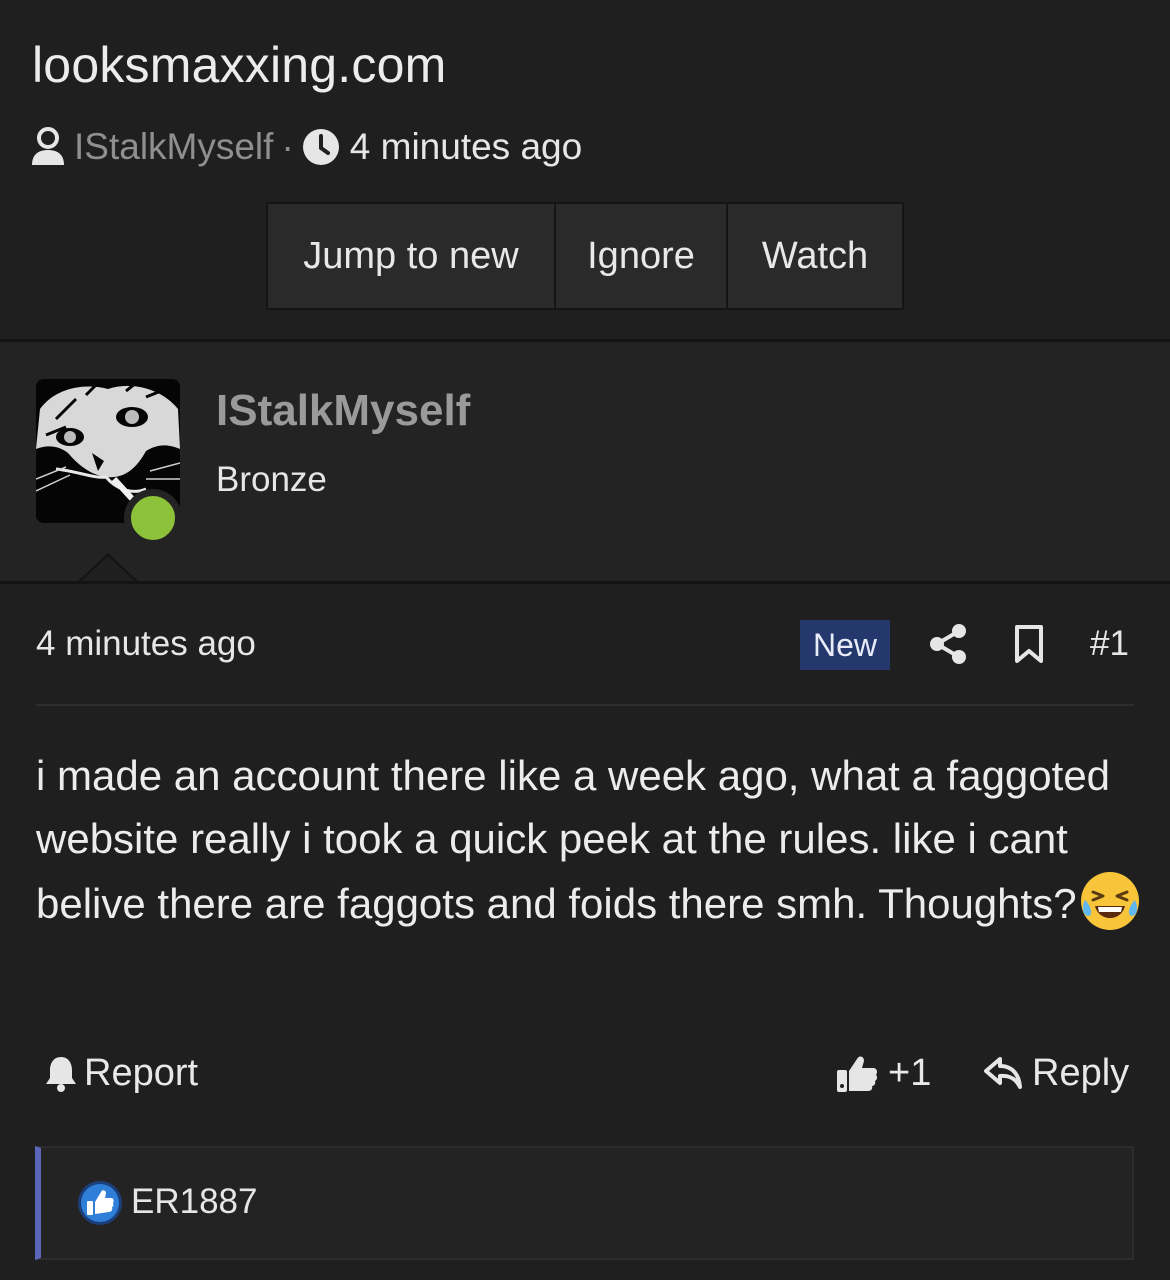 This screenshot has width=1170, height=1280. I want to click on share-icon, so click(948, 644).